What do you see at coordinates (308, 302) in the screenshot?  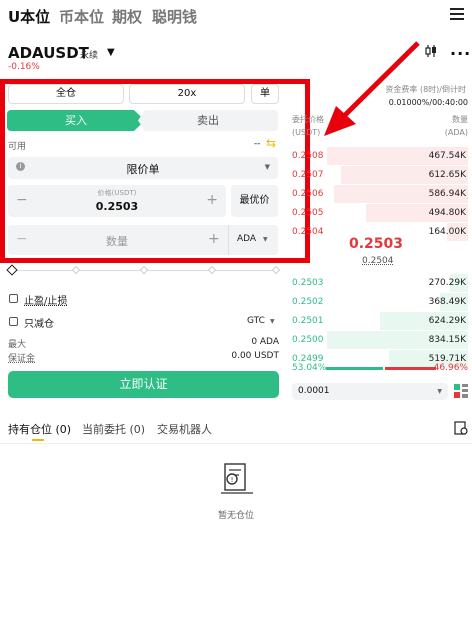 I see `order-price: 0.2502` at bounding box center [308, 302].